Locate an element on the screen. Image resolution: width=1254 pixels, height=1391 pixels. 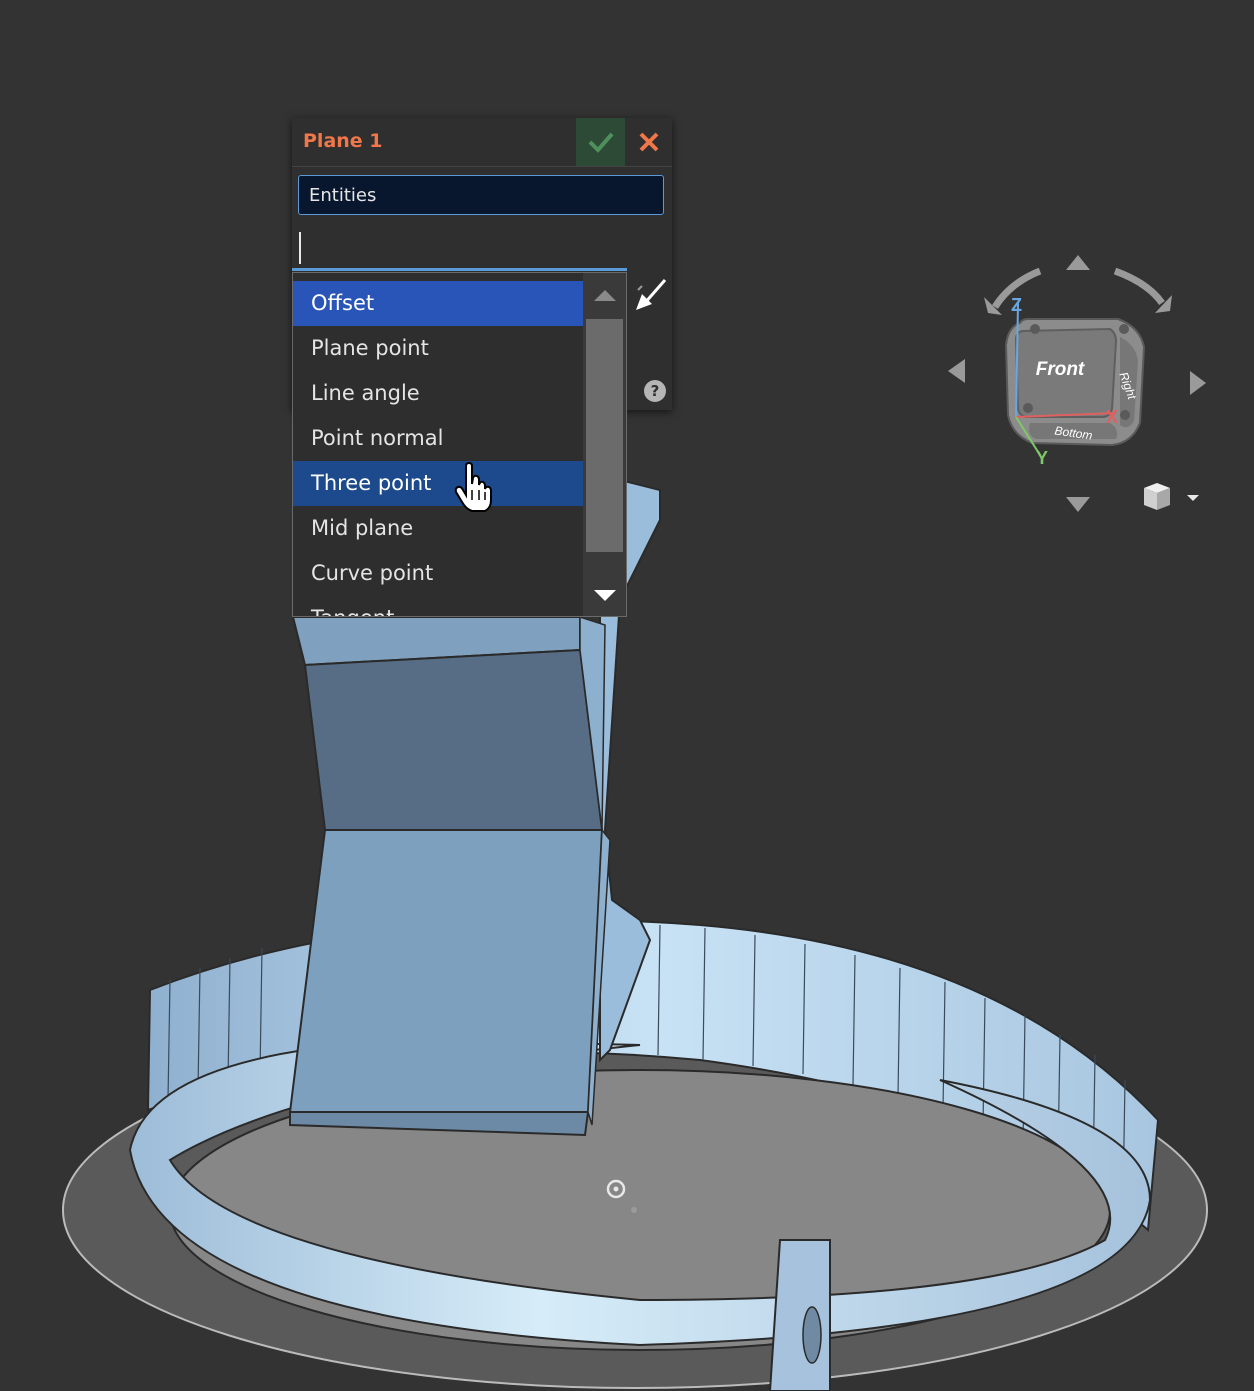
flip-arrow-icon is located at coordinates (651, 294).